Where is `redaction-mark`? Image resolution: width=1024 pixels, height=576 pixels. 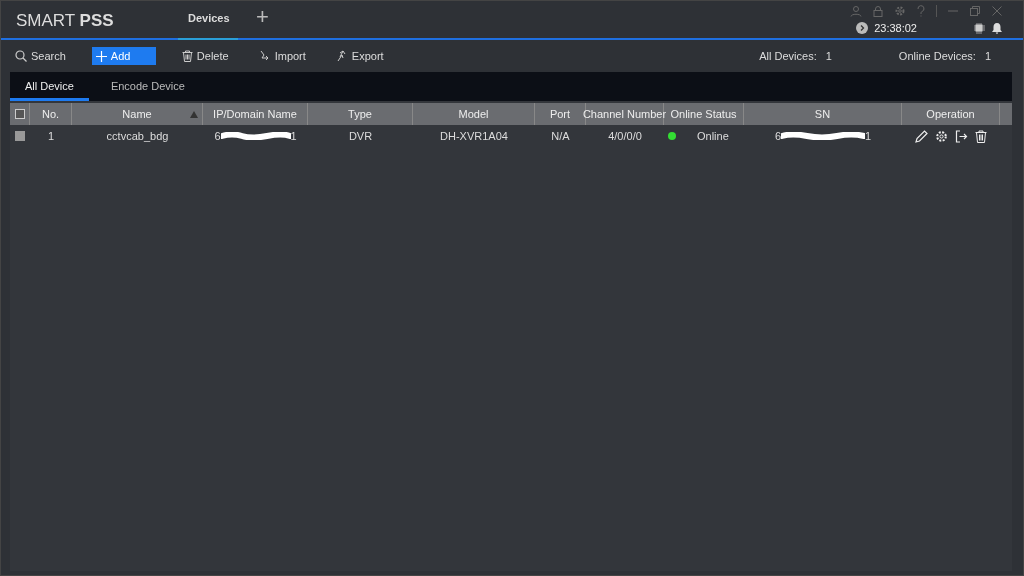 redaction-mark is located at coordinates (255, 136).